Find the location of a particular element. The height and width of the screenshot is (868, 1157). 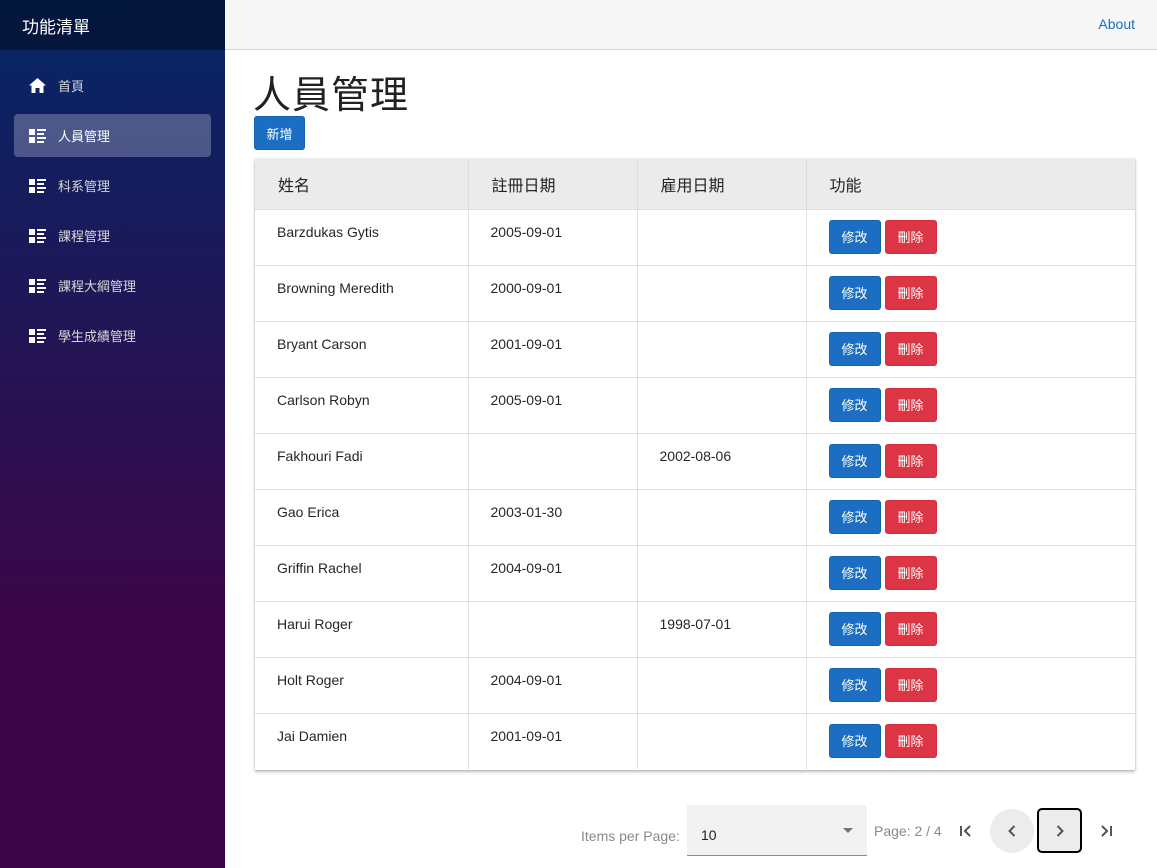

sidebar-item-departments: 科系管理 is located at coordinates (112, 185).